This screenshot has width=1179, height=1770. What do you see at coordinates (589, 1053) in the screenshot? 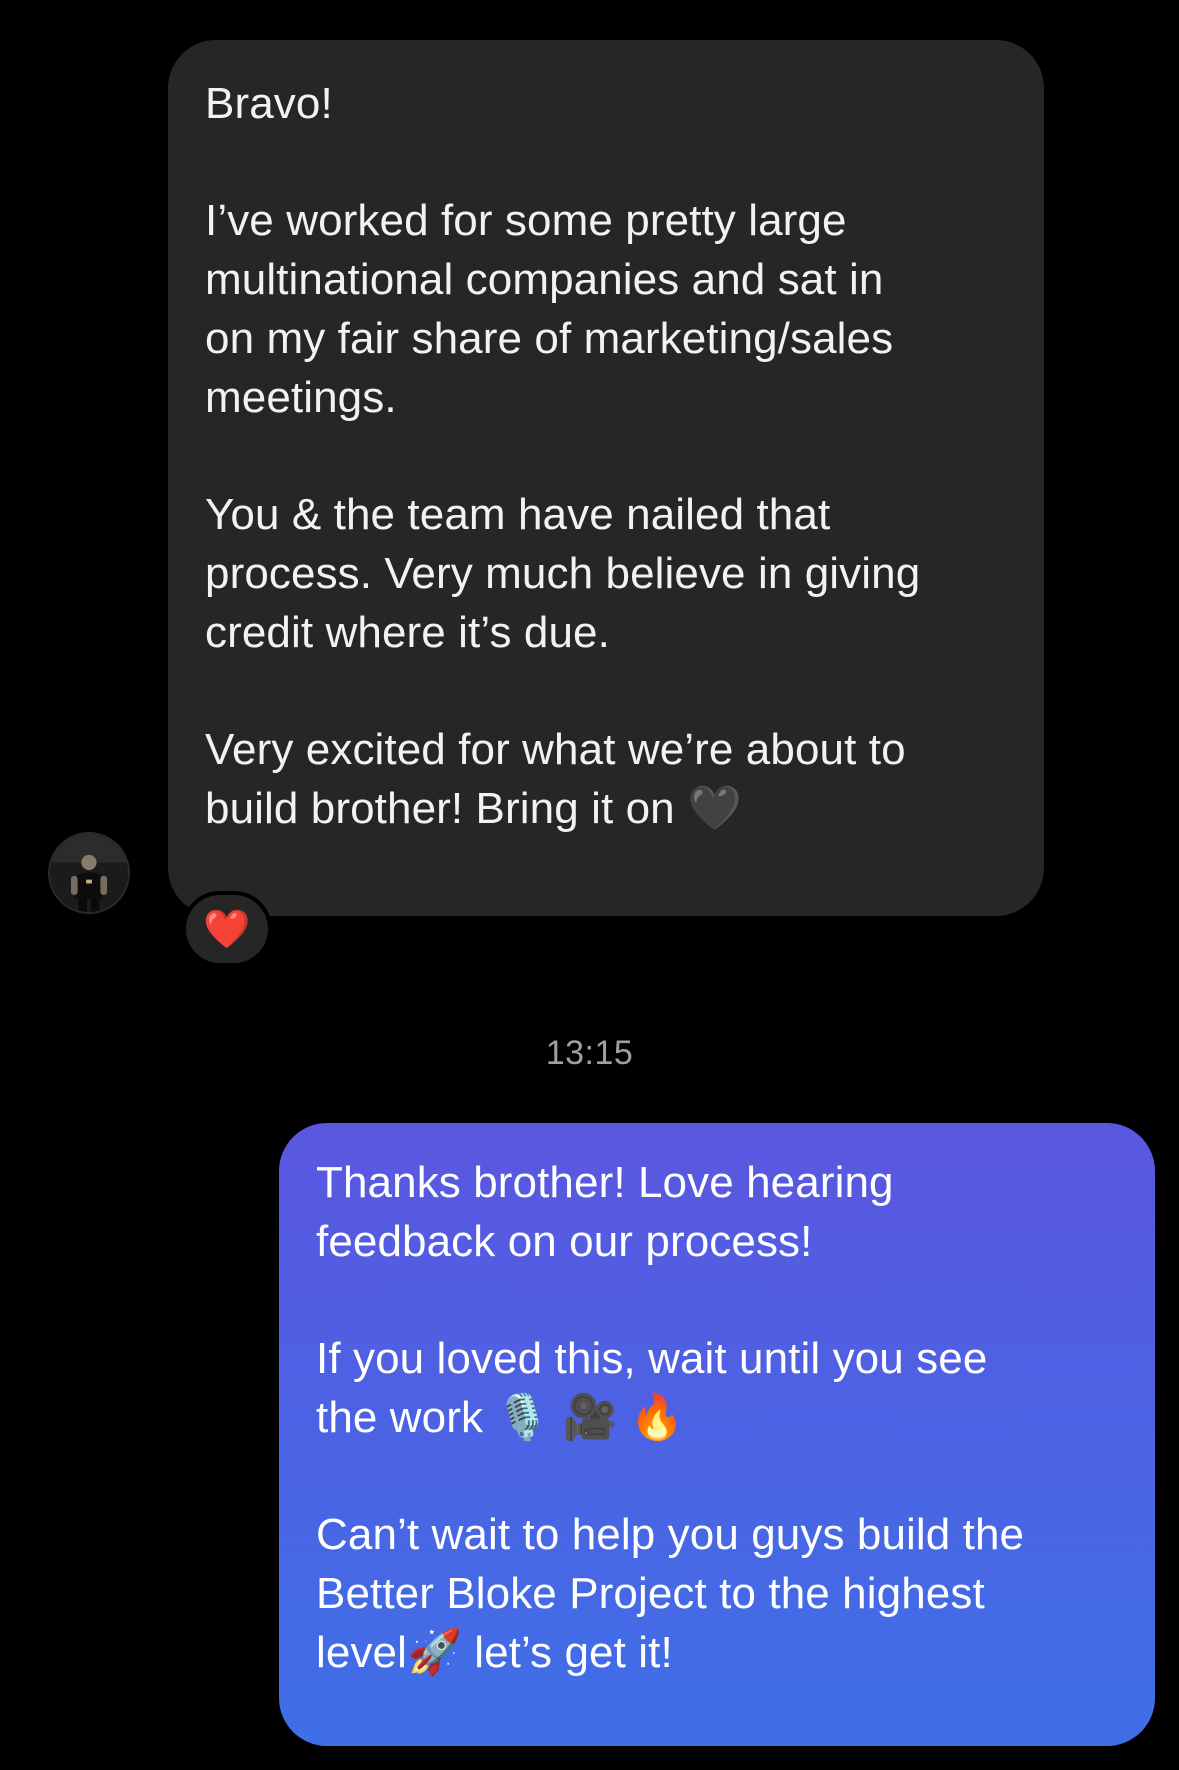
I see `message-timestamp: 13:15` at bounding box center [589, 1053].